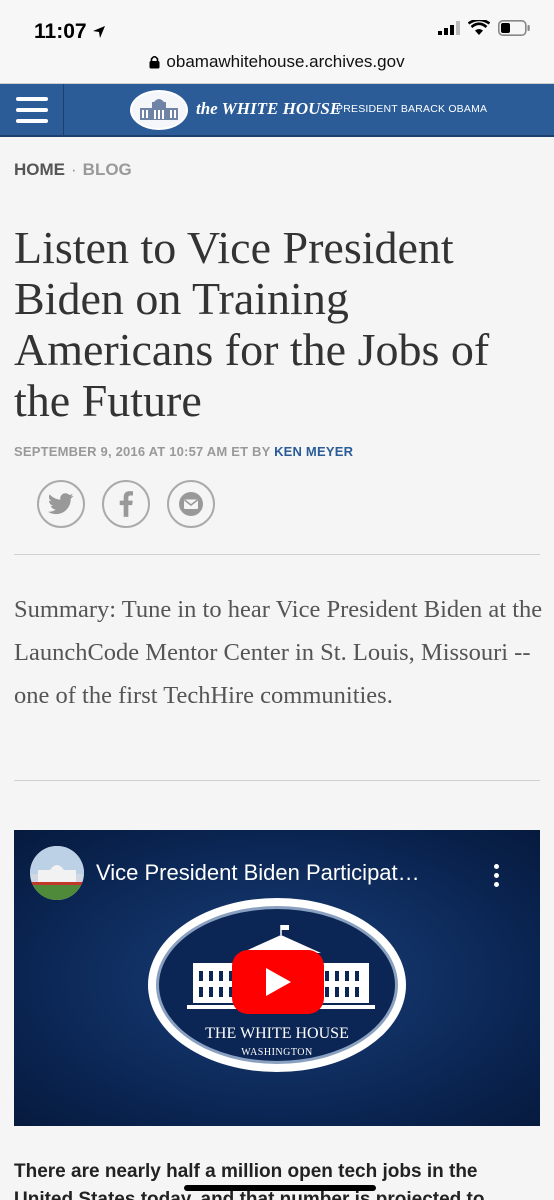 This screenshot has height=1200, width=554. What do you see at coordinates (268, 109) in the screenshot?
I see `site-brand: the WHITE HOUSE` at bounding box center [268, 109].